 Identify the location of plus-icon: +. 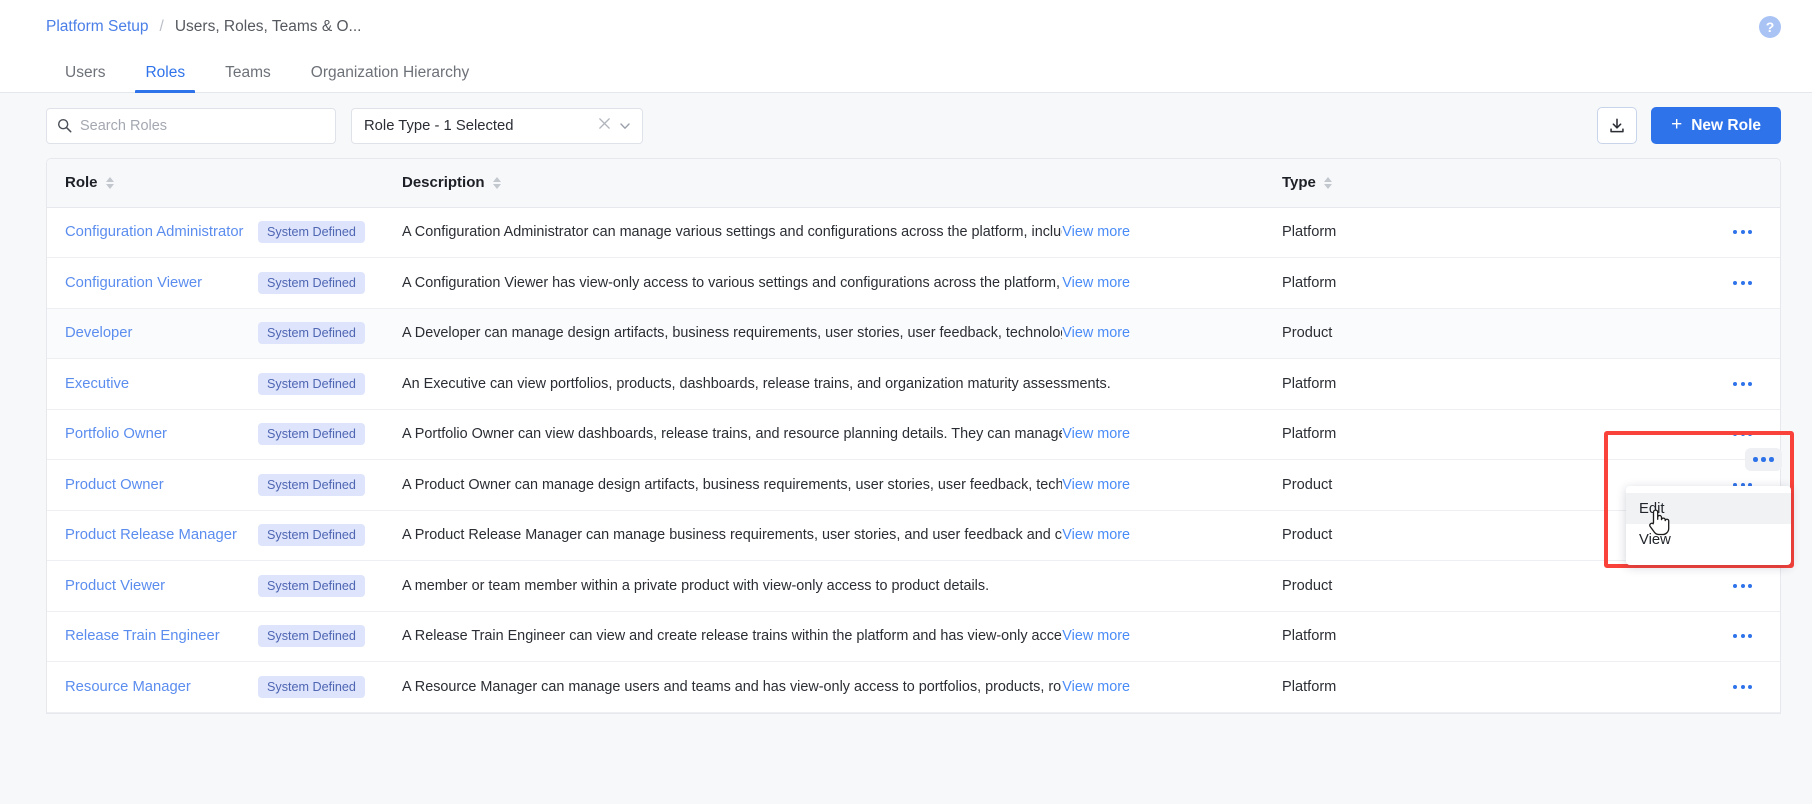
(1677, 124).